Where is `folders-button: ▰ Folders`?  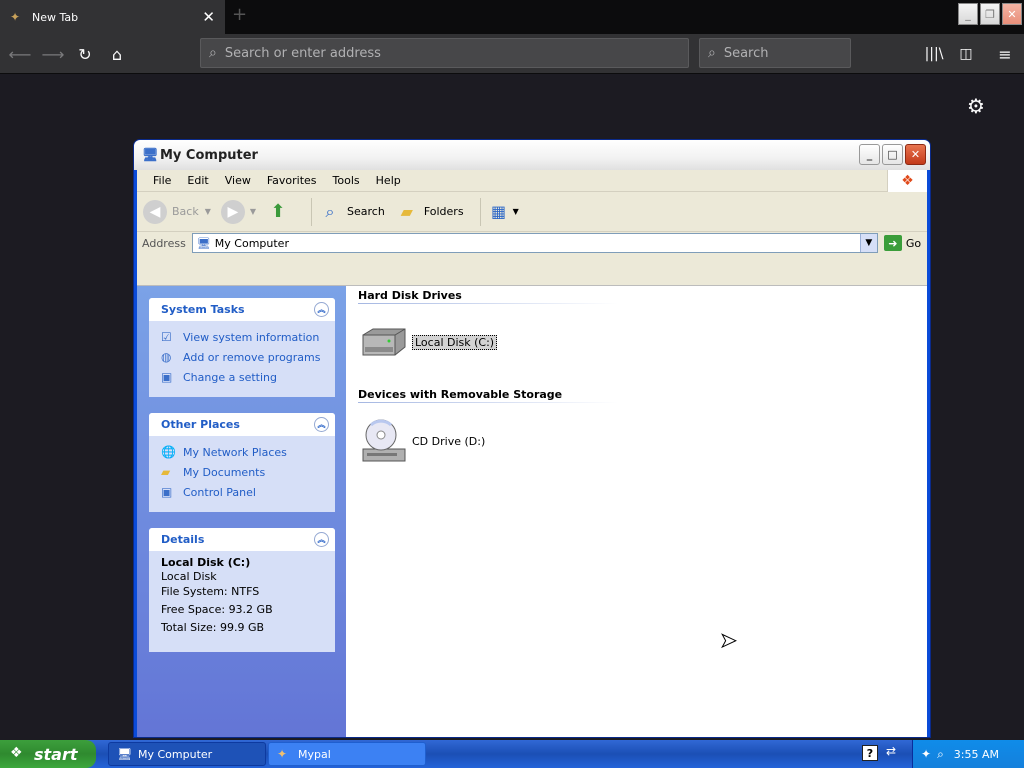
folders-button: ▰ Folders is located at coordinates (429, 212).